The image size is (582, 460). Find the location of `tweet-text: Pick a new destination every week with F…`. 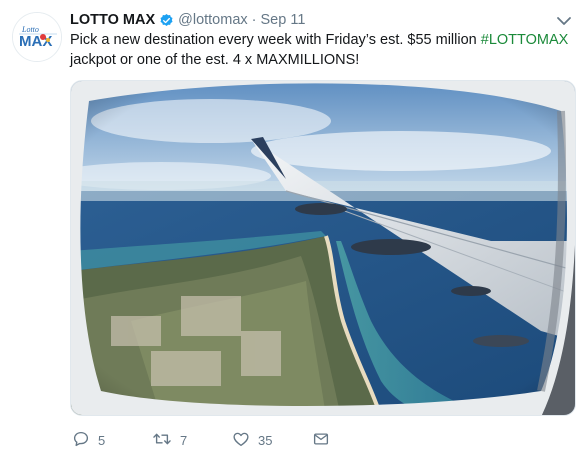

tweet-text: Pick a new destination every week with F… is located at coordinates (320, 50).